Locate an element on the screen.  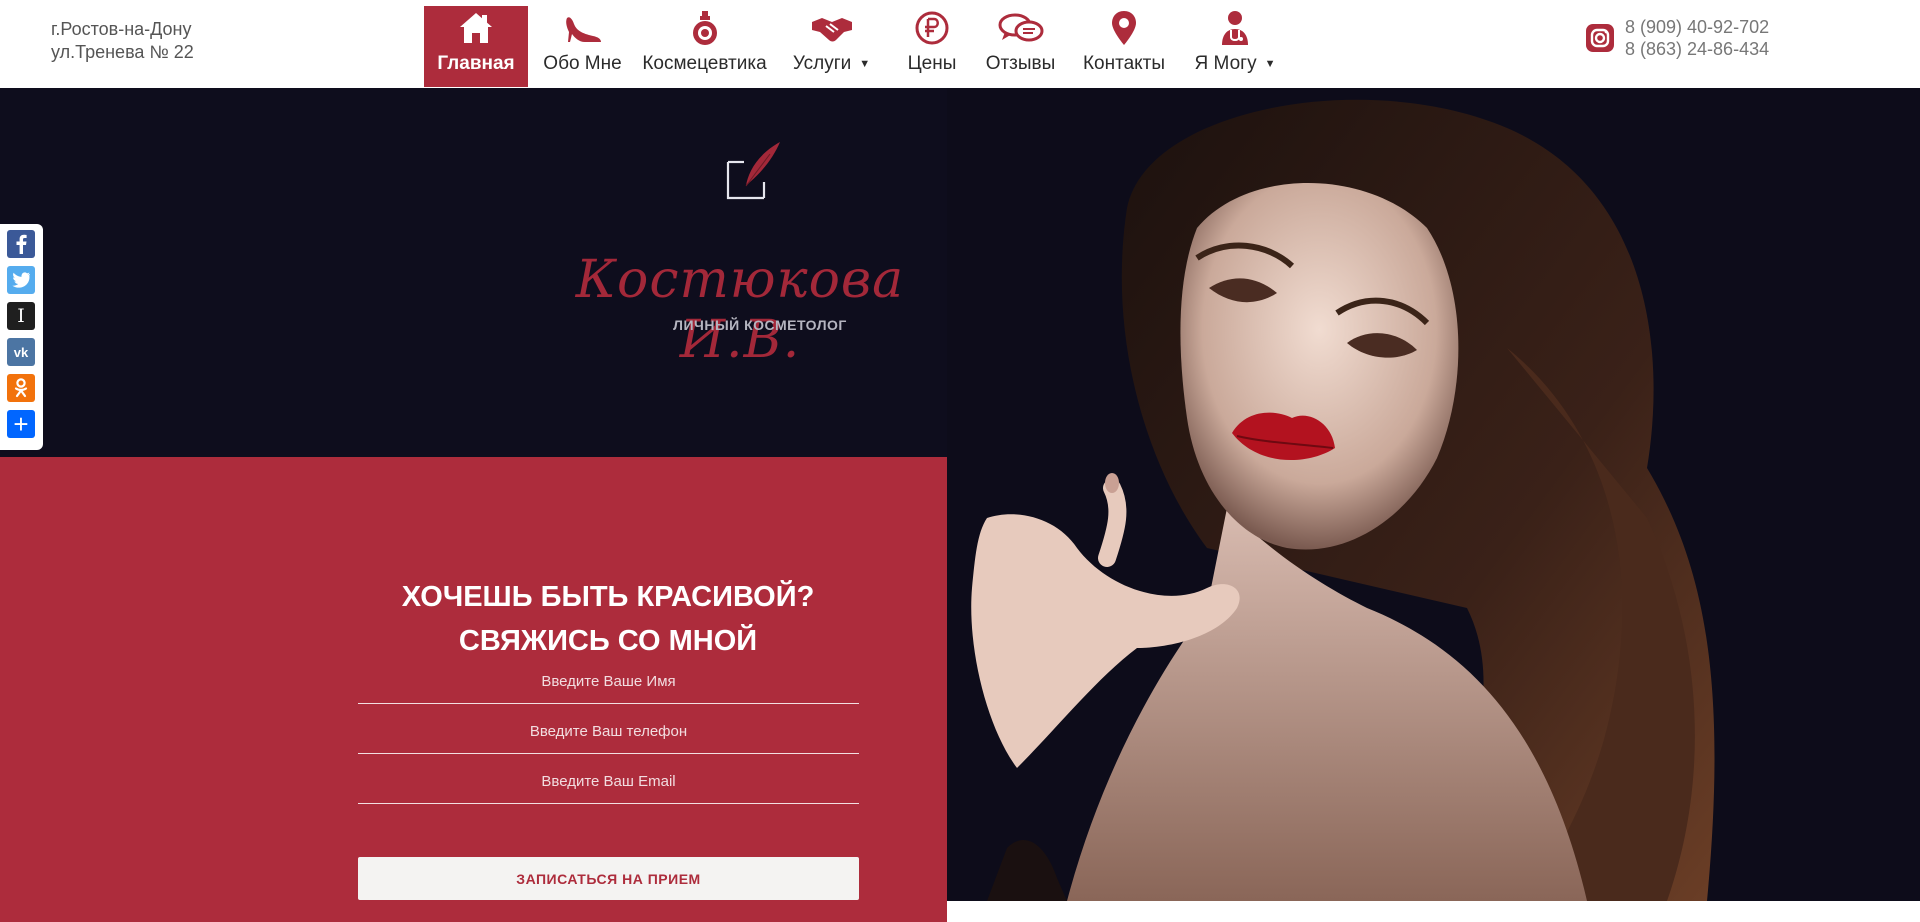
book-appointment-button: ЗАПИСАТЬСЯ НА ПРИЕМ is located at coordinates (608, 878).